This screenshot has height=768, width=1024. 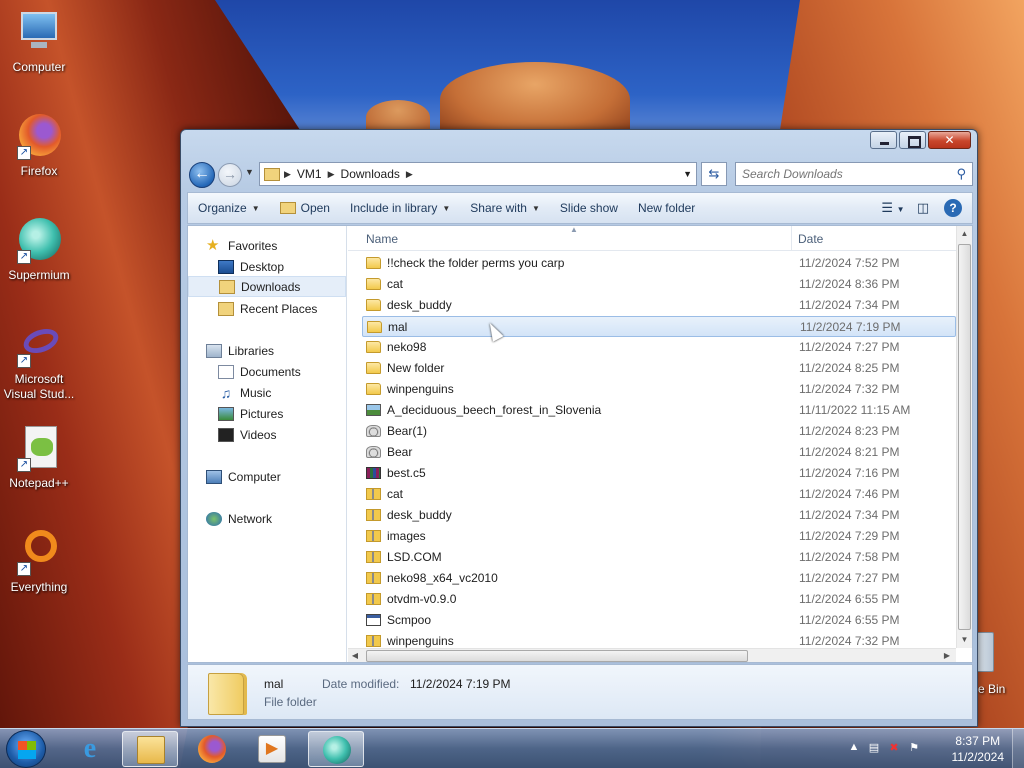 What do you see at coordinates (659, 389) in the screenshot?
I see `file-row: winpenguins 11/2/2024 7:32 PM` at bounding box center [659, 389].